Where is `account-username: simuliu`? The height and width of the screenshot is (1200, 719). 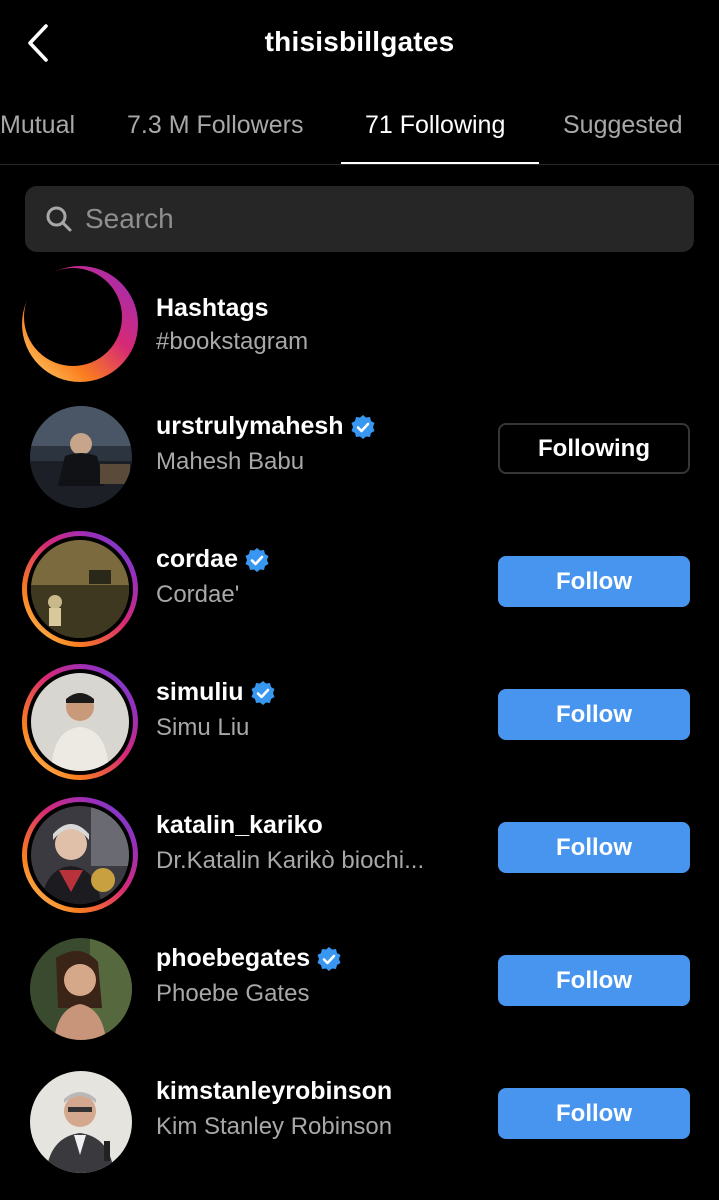
account-username: simuliu is located at coordinates (200, 692).